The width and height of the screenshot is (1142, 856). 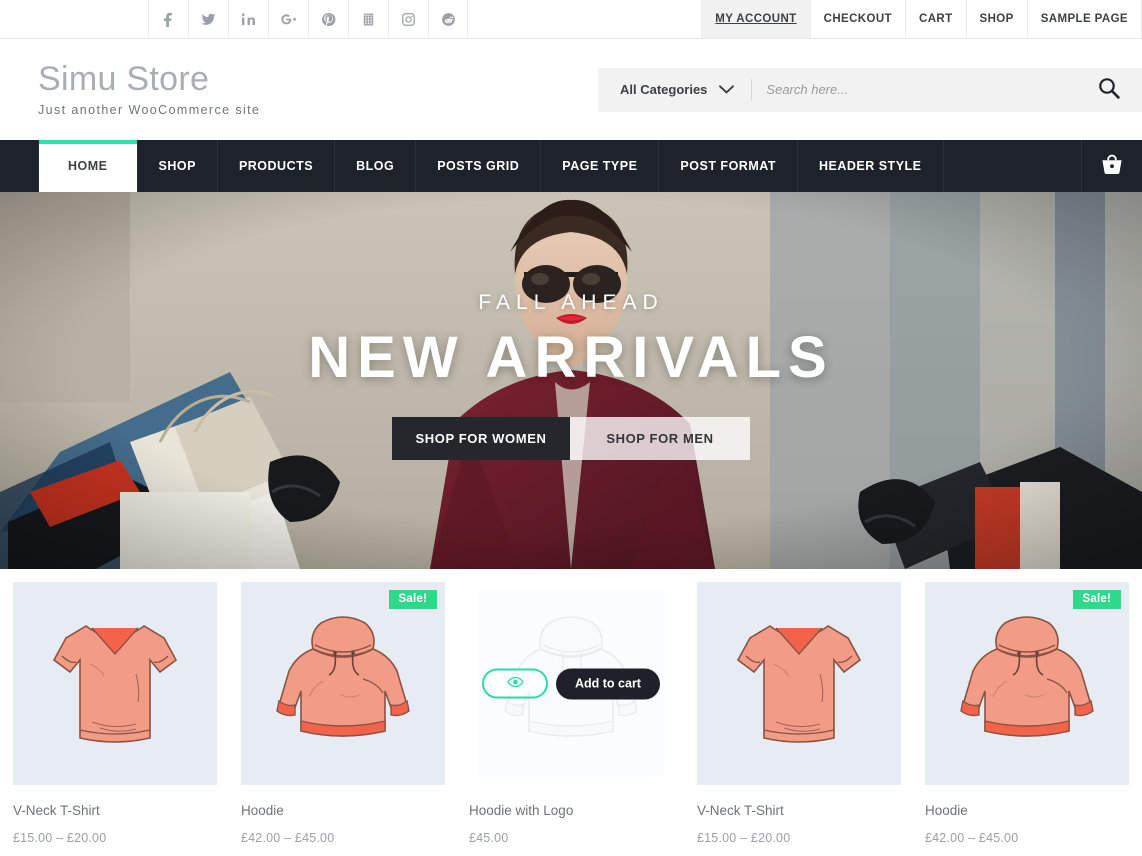 I want to click on hero-buttons: SHOP FOR WOMEN SHOP FOR MEN, so click(x=571, y=438).